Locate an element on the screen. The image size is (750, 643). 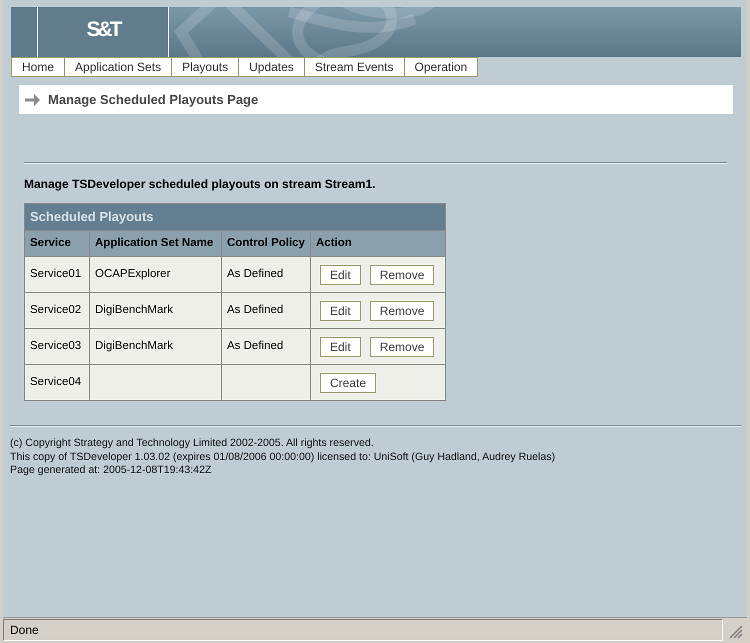
action-button: Create is located at coordinates (348, 382).